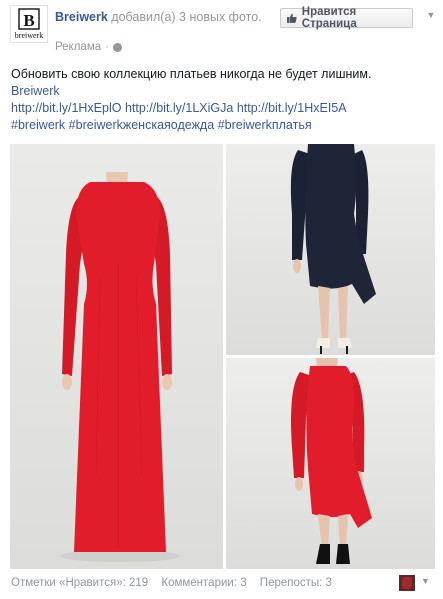  I want to click on short-link-2: http://bit.ly/1LXiGJa, so click(179, 108).